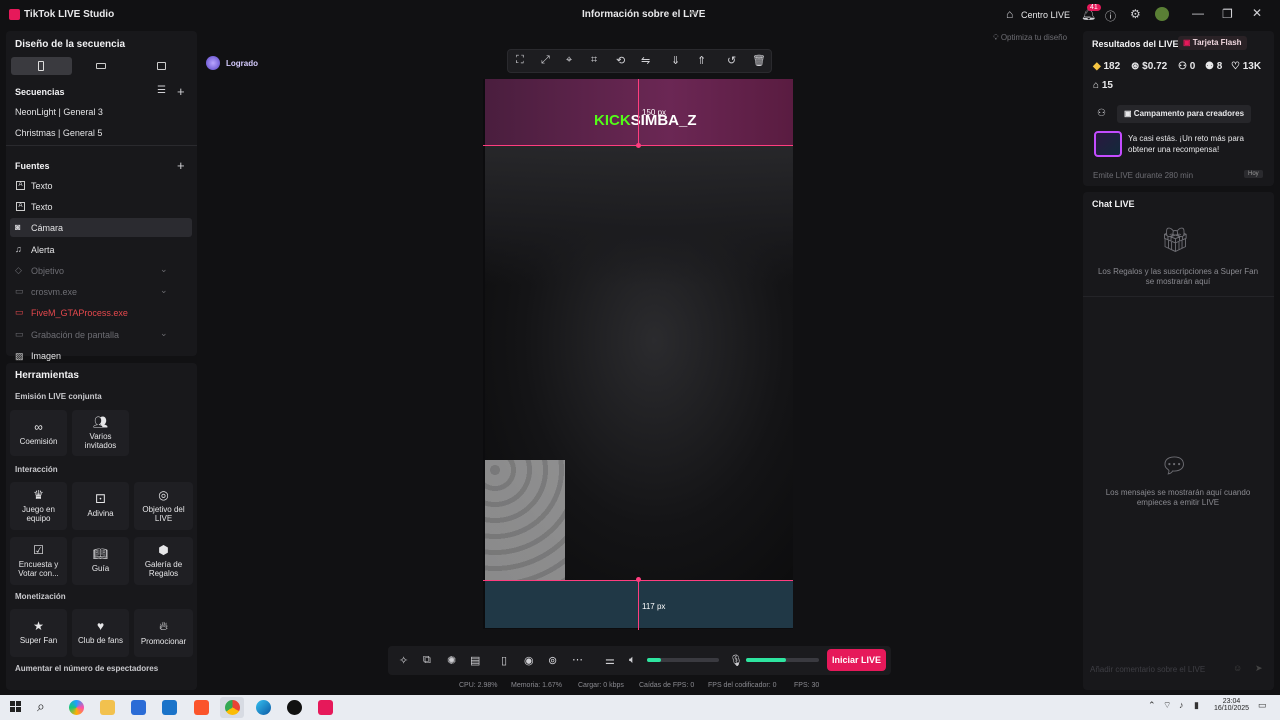  Describe the element at coordinates (47, 228) in the screenshot. I see `source-item-camera: Cámara` at that location.